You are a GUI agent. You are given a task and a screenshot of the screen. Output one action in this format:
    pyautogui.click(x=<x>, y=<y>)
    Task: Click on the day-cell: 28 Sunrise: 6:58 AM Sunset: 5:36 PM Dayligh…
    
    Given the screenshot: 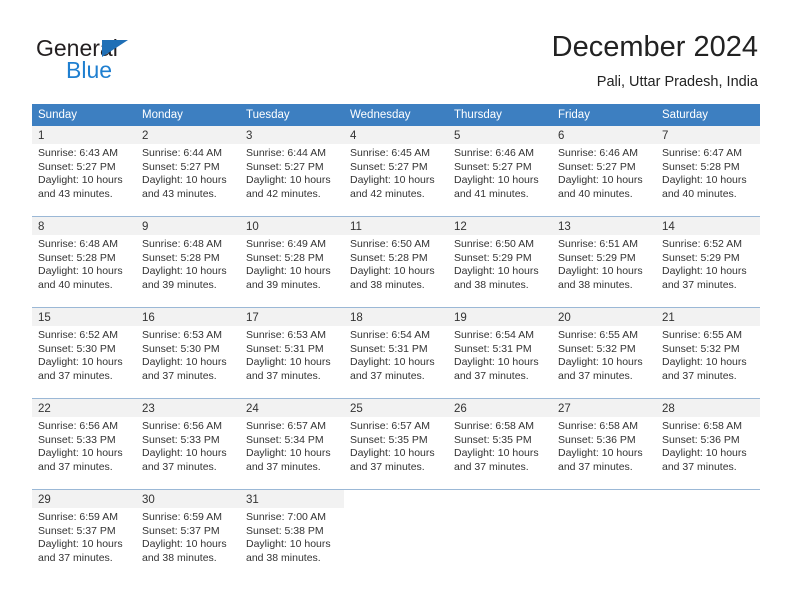 What is the action you would take?
    pyautogui.click(x=708, y=438)
    